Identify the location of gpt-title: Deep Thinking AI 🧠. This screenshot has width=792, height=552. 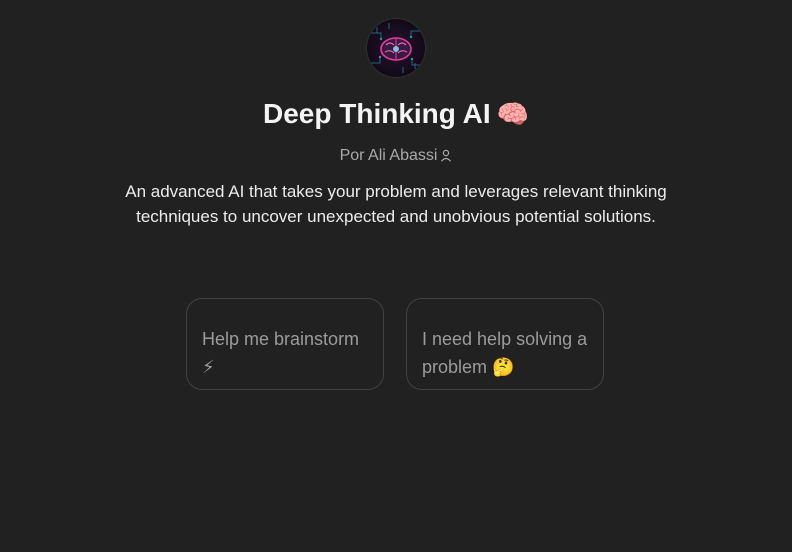
(396, 114).